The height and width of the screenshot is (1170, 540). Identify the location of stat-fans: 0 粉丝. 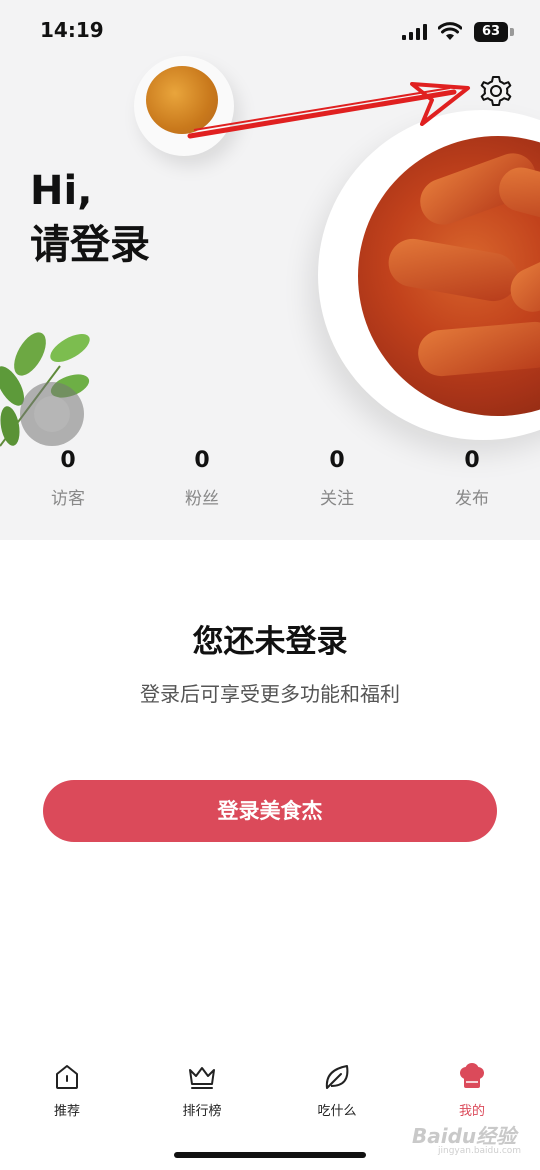
(202, 477).